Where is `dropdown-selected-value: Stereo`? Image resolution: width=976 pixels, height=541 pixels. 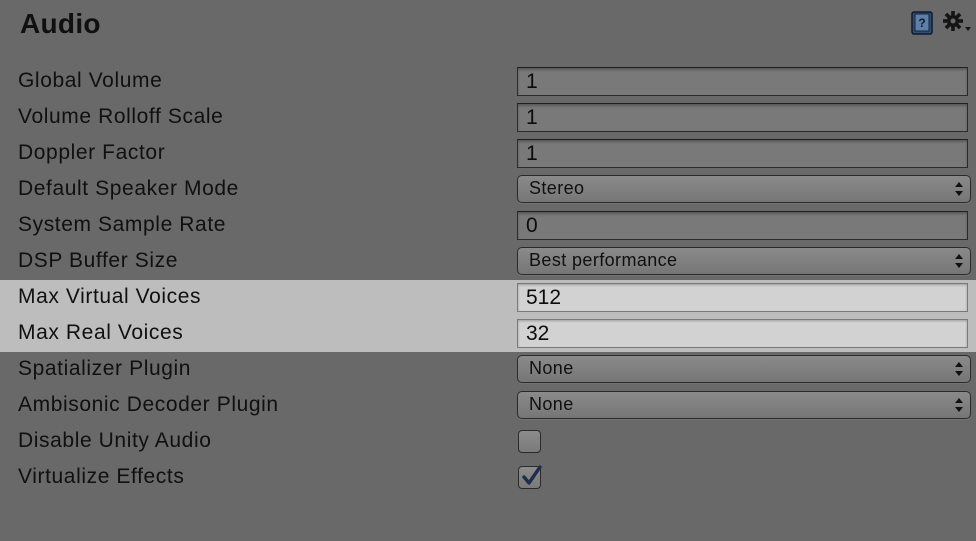 dropdown-selected-value: Stereo is located at coordinates (557, 188).